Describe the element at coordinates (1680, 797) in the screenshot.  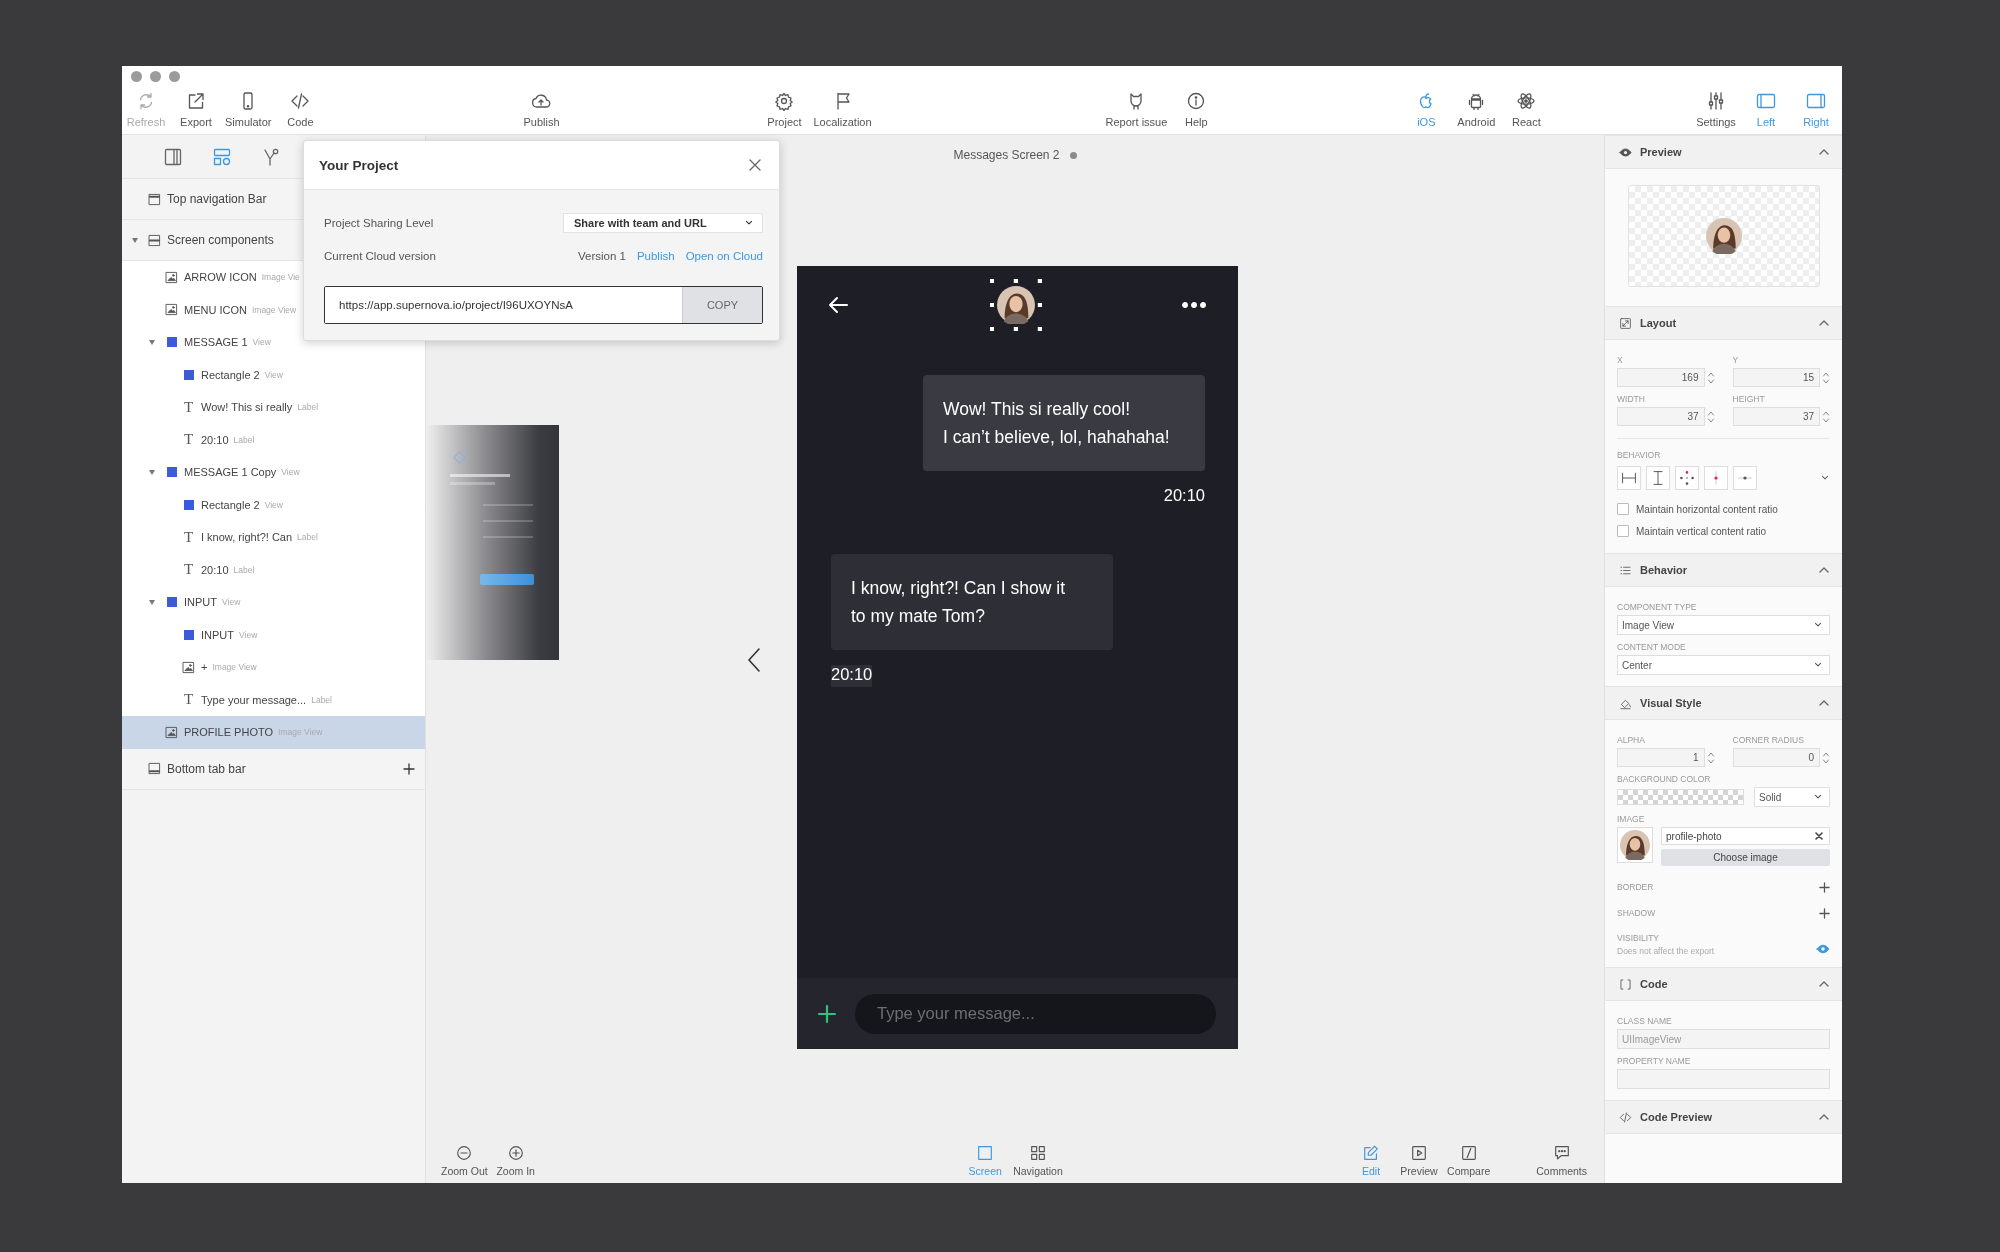
I see `color-swatch` at that location.